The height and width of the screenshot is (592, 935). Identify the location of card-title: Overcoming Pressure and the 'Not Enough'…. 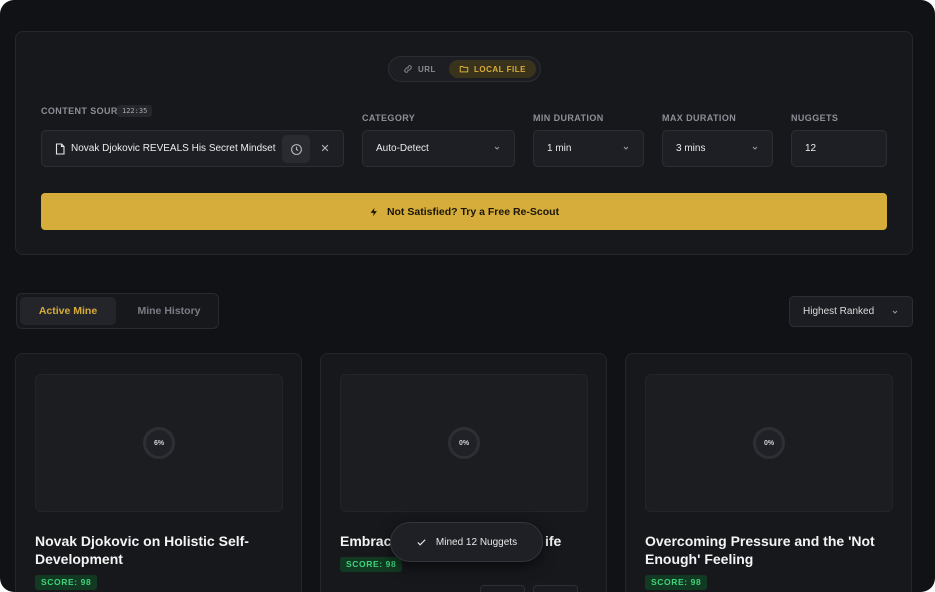
(760, 550).